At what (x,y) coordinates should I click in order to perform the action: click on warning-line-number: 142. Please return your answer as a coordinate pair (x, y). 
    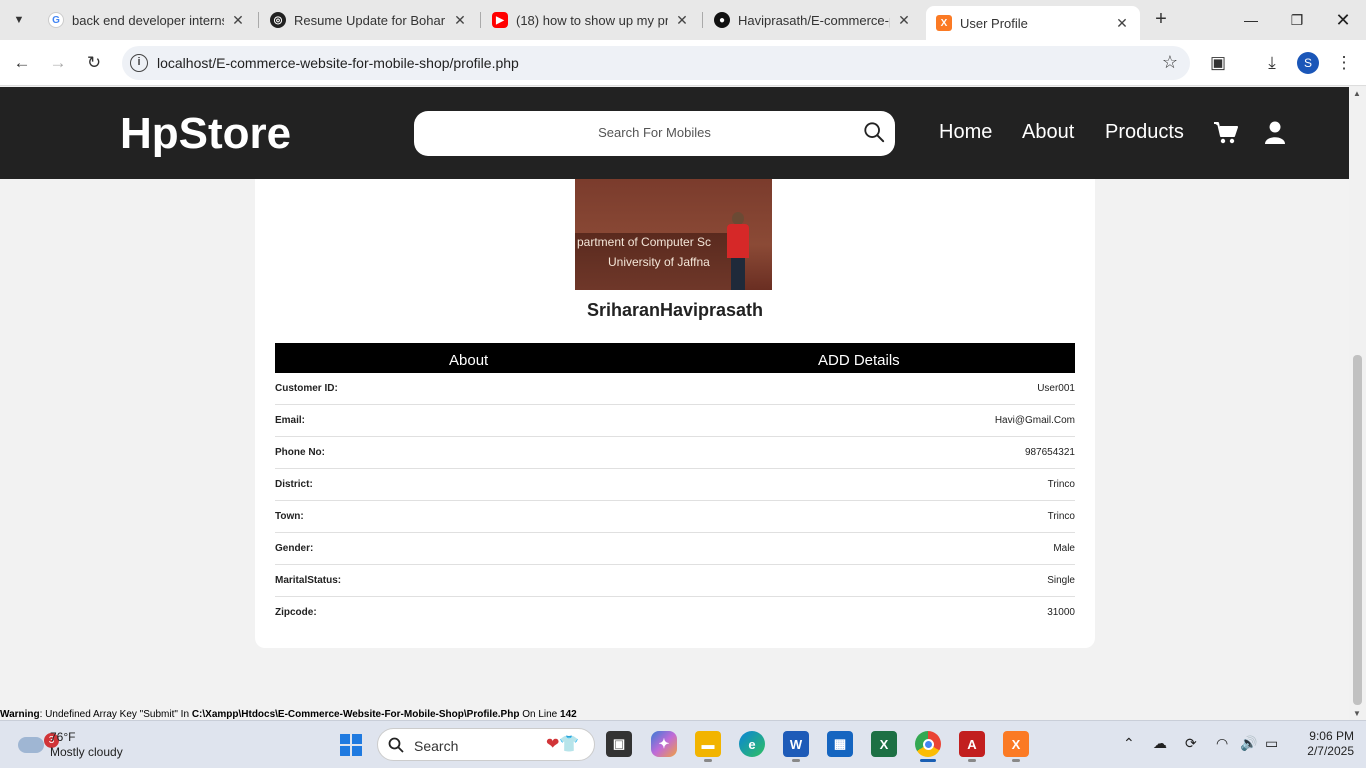
    Looking at the image, I should click on (568, 714).